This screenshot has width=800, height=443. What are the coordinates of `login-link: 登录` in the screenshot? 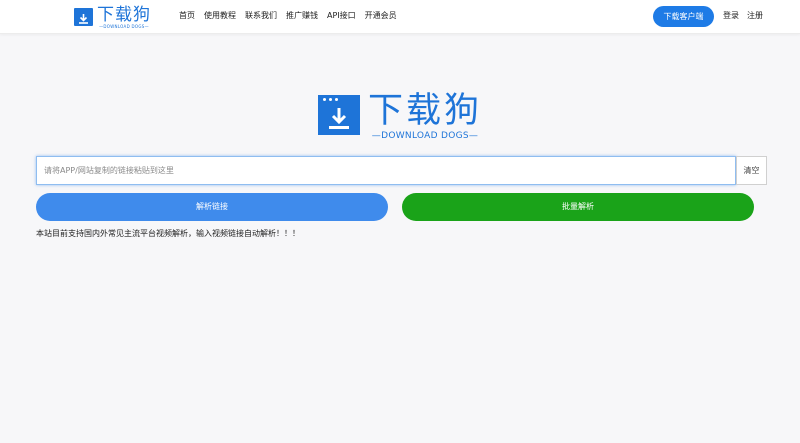 It's located at (731, 16).